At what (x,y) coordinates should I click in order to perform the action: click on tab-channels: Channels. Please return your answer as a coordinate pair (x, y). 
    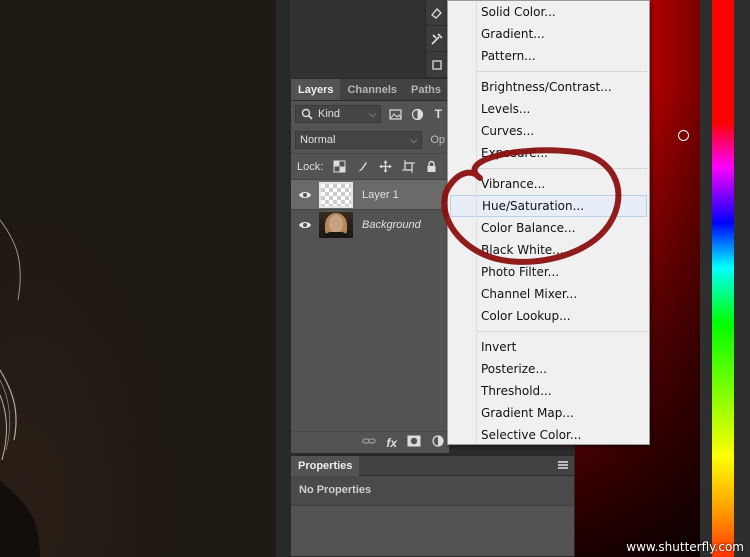
    Looking at the image, I should click on (372, 89).